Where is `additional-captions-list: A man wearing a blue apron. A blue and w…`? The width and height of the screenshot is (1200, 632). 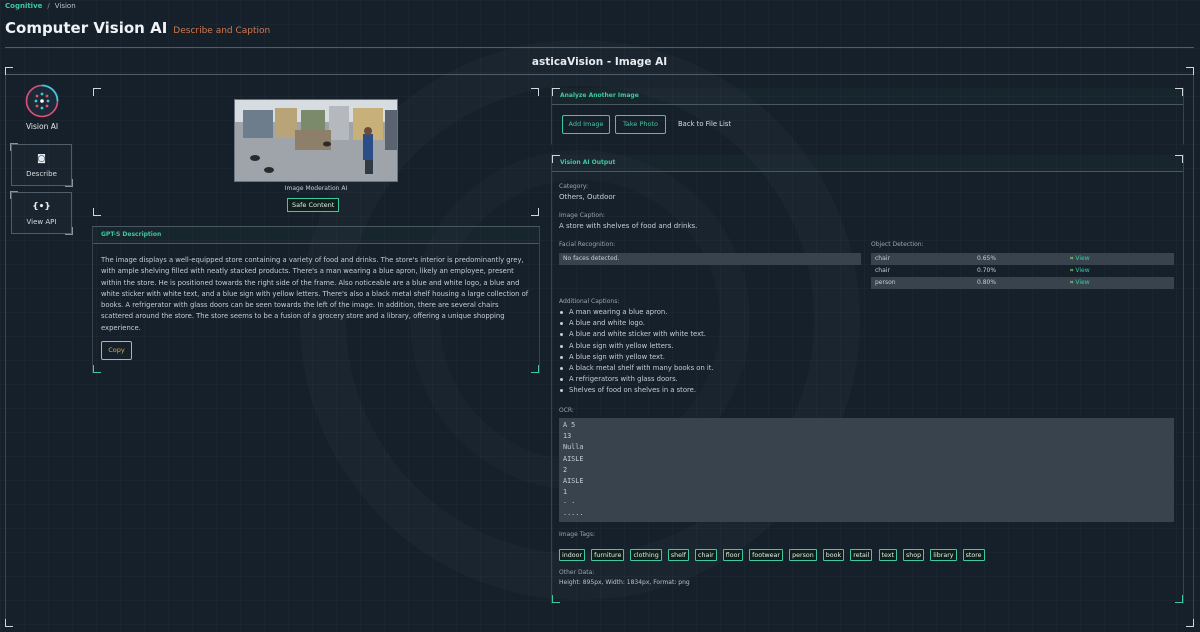
additional-captions-list: A man wearing a blue apron. A blue and w… is located at coordinates (636, 352).